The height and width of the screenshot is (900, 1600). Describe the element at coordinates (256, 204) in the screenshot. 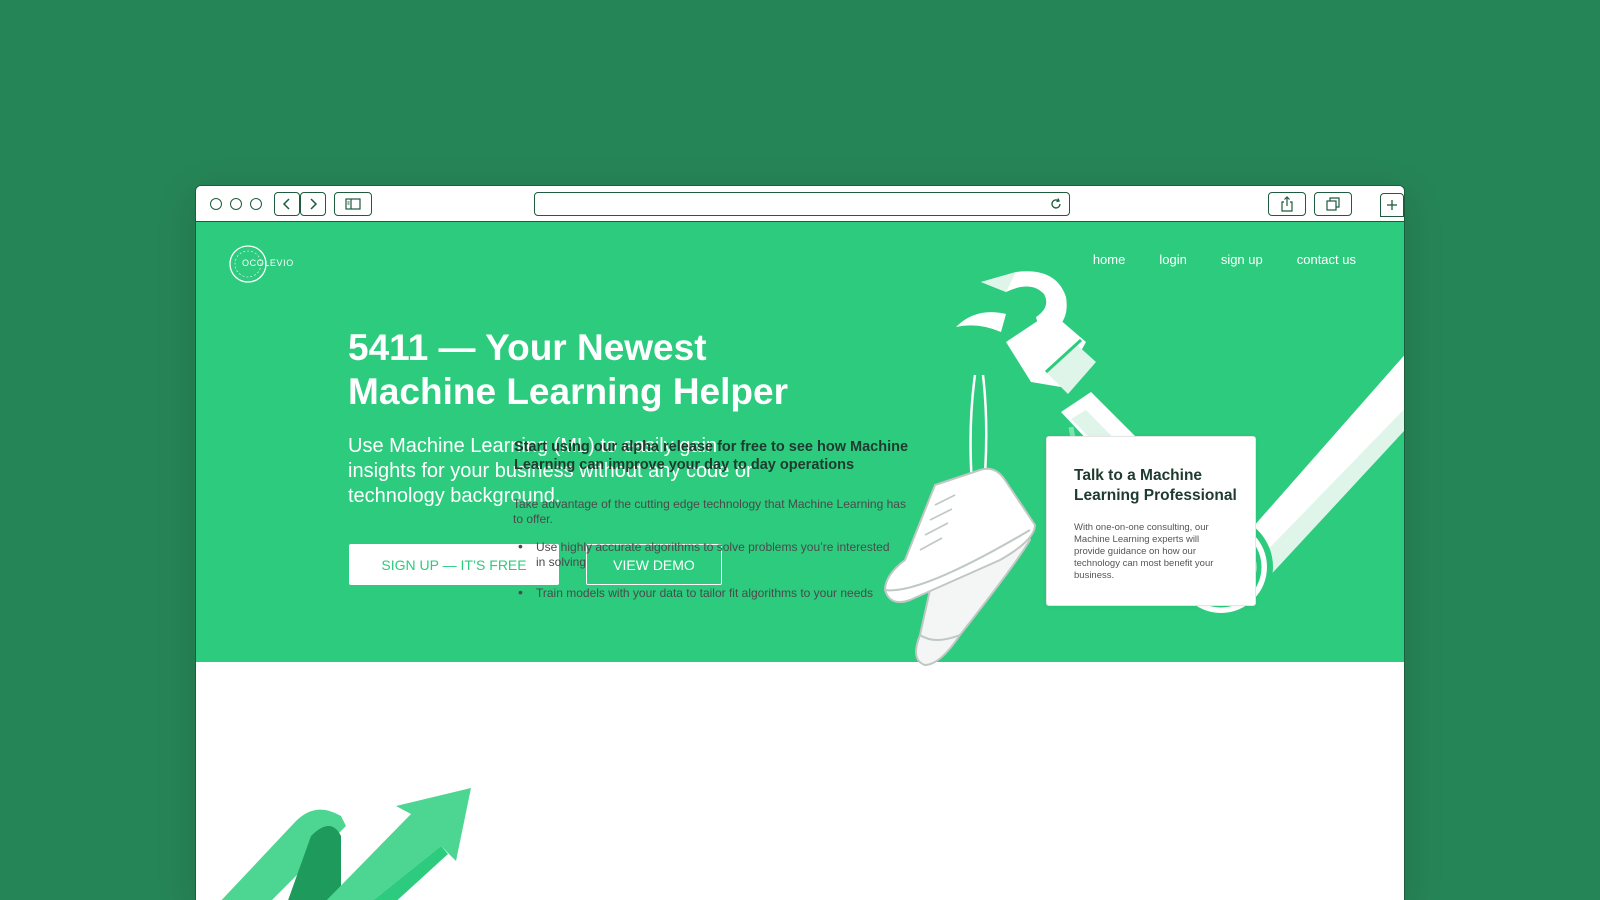

I see `zoom-window-button` at that location.